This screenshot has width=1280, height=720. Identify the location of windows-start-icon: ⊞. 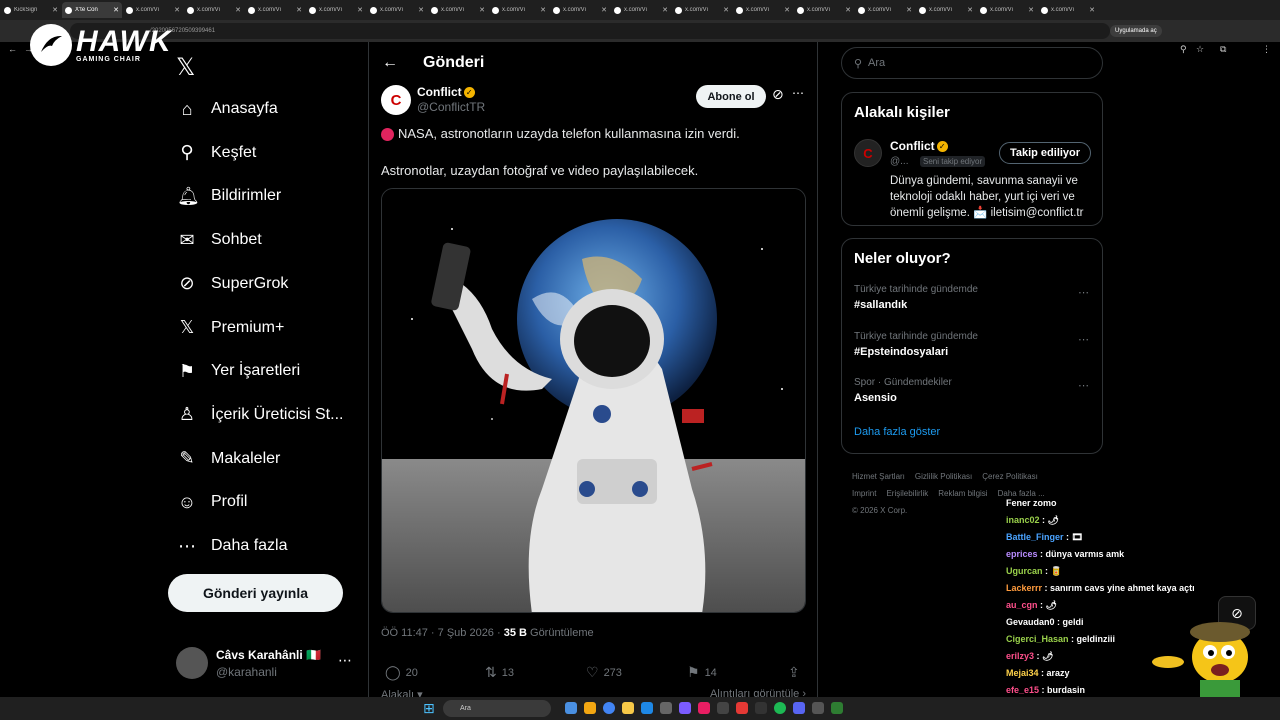
(429, 708).